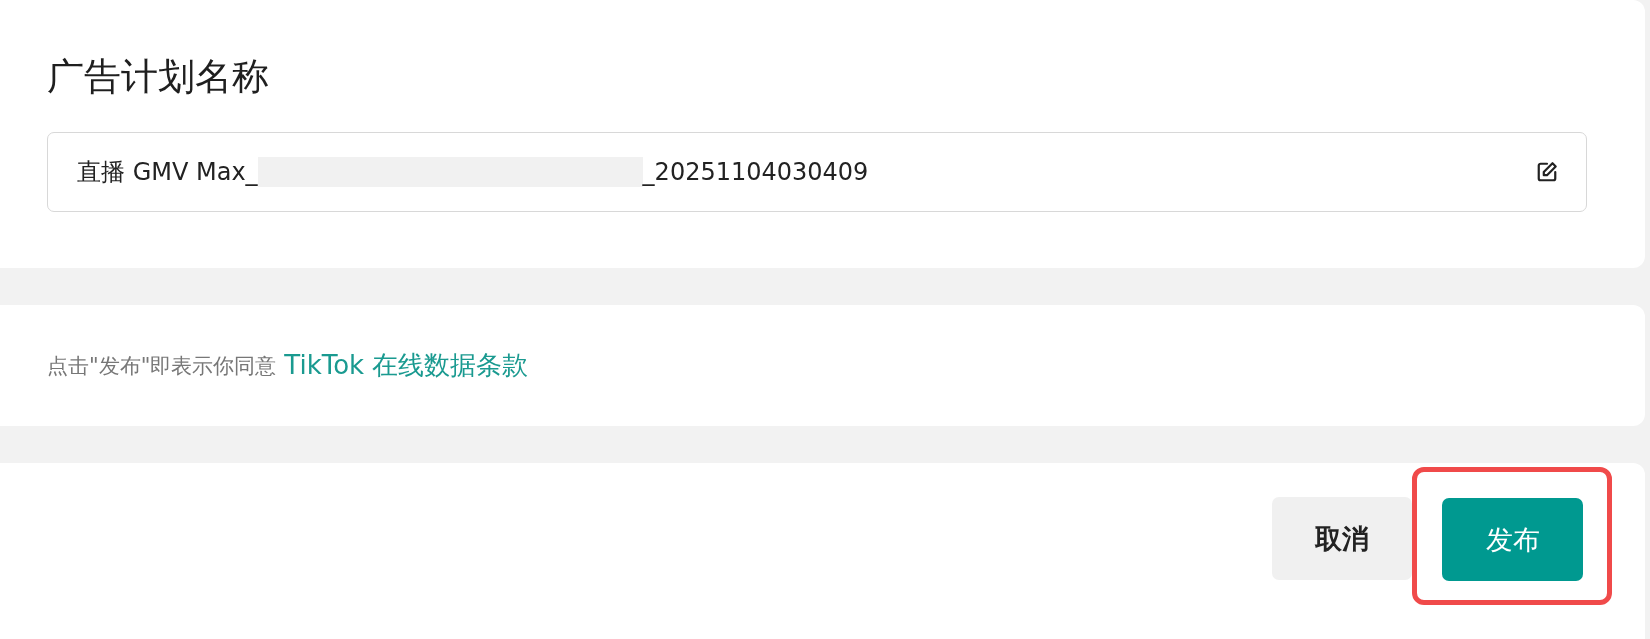  I want to click on publish-button: 发布, so click(1512, 539).